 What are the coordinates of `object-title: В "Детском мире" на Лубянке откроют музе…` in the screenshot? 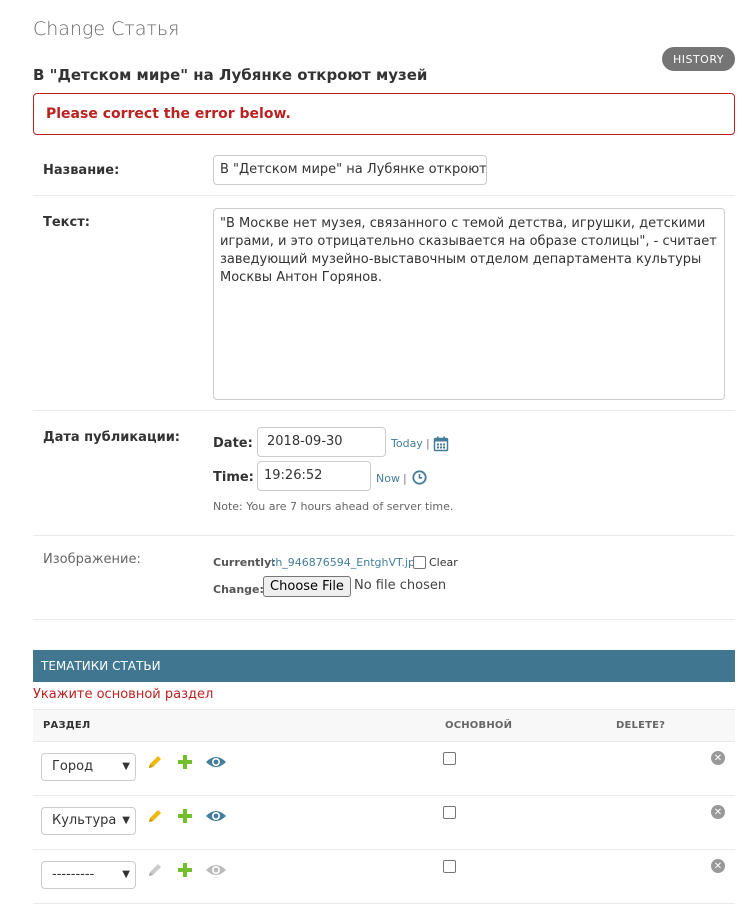 It's located at (230, 75).